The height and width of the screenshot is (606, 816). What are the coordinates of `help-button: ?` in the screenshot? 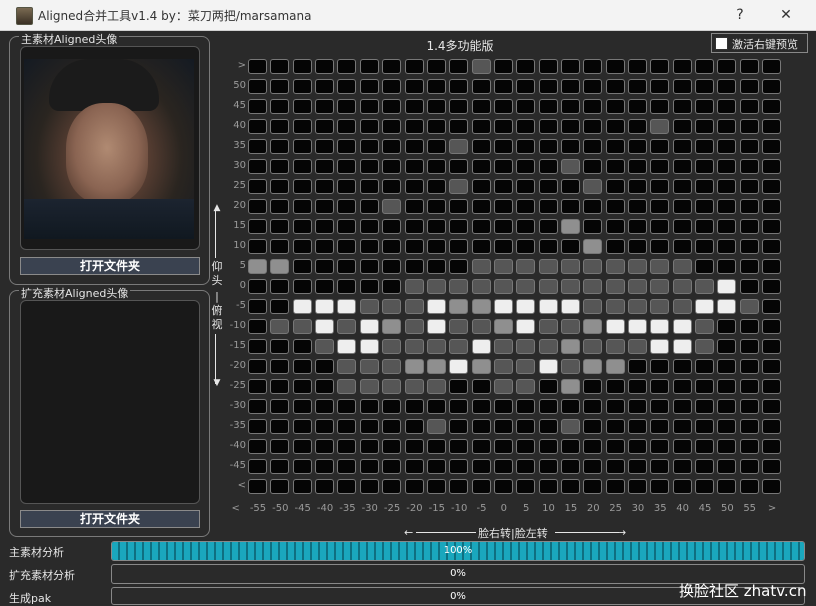 It's located at (740, 15).